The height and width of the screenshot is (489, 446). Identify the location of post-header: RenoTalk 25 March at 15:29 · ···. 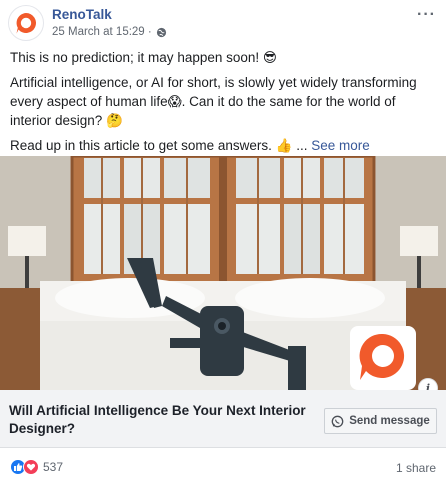
(223, 22).